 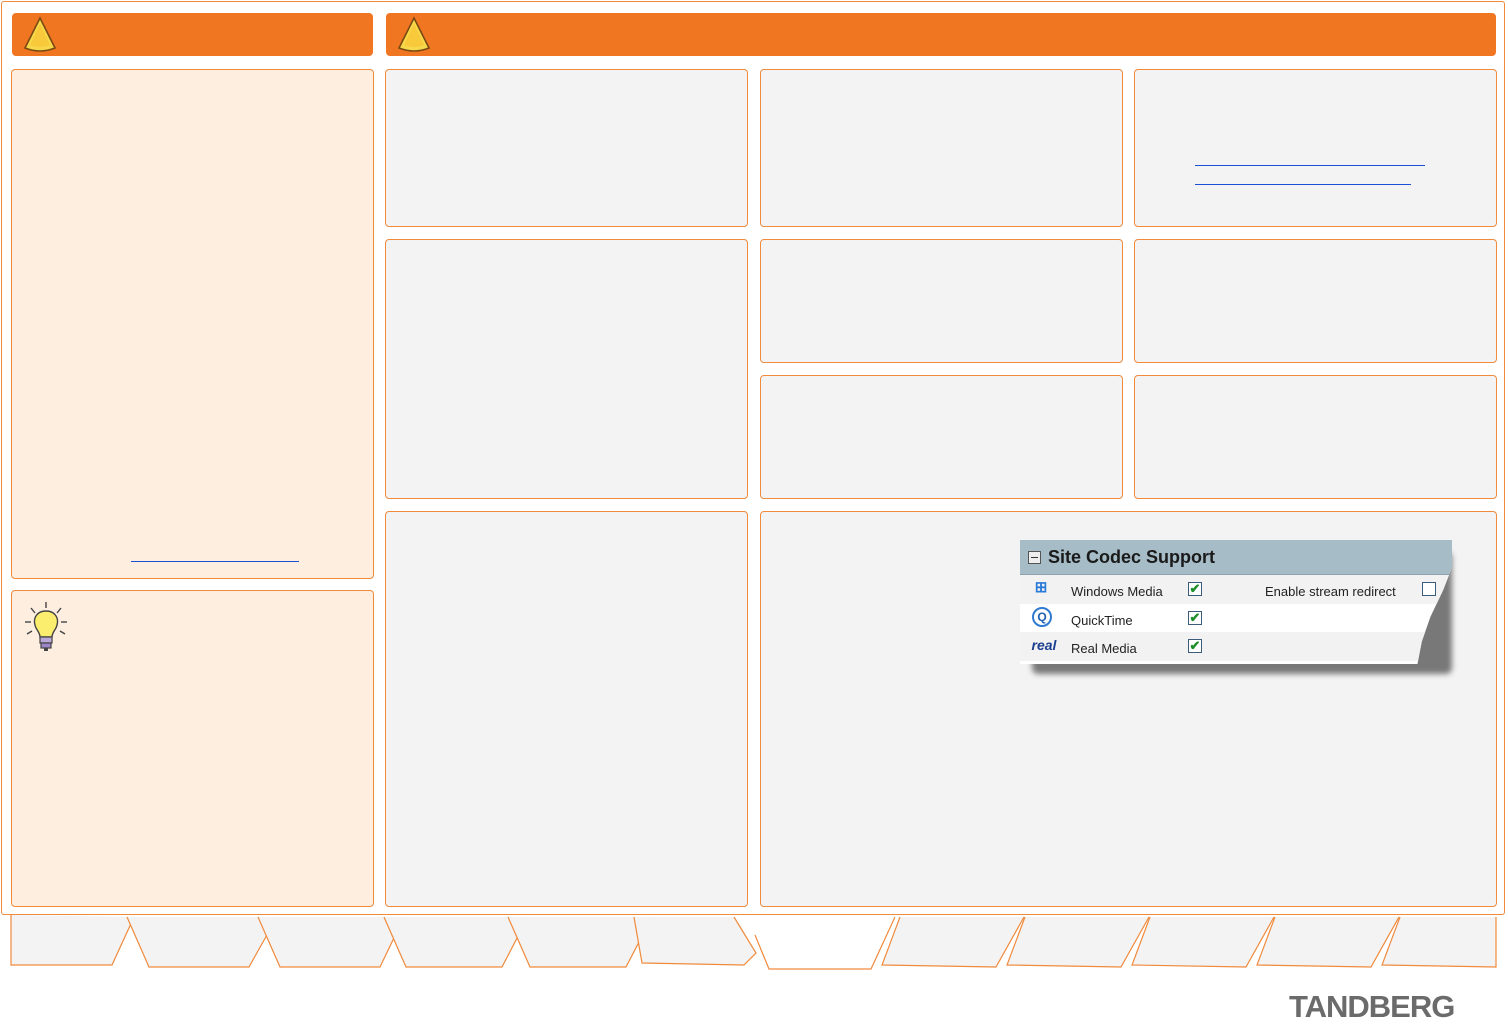 I want to click on widget-title-bar: Site Codec Support, so click(x=1236, y=557).